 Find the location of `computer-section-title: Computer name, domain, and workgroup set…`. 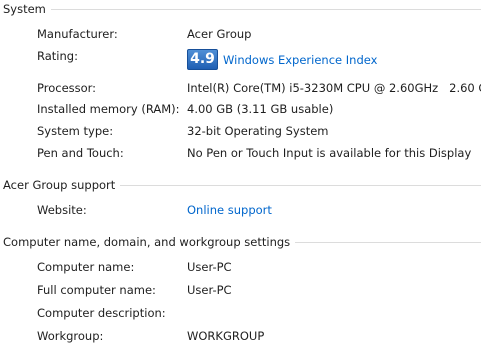

computer-section-title: Computer name, domain, and workgroup set… is located at coordinates (149, 242).